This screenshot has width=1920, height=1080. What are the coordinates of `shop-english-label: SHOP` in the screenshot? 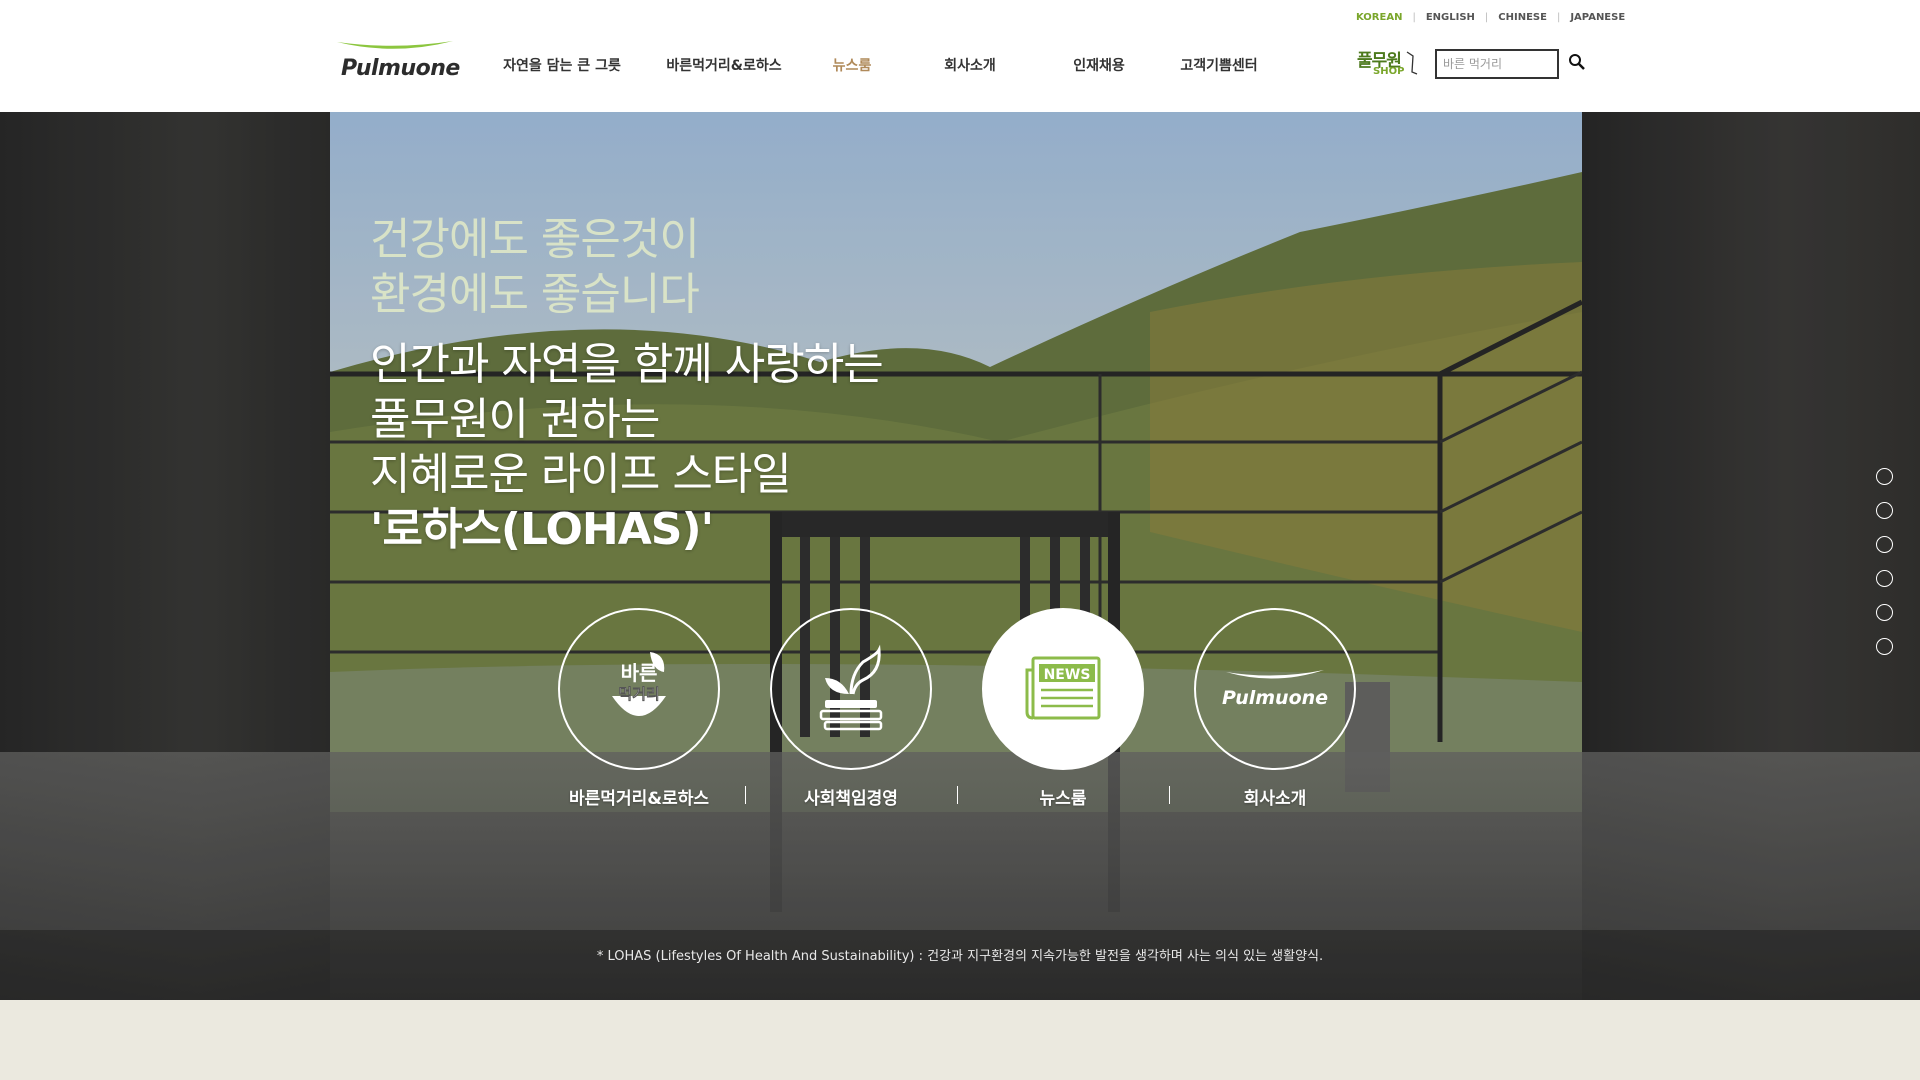 It's located at (1389, 71).